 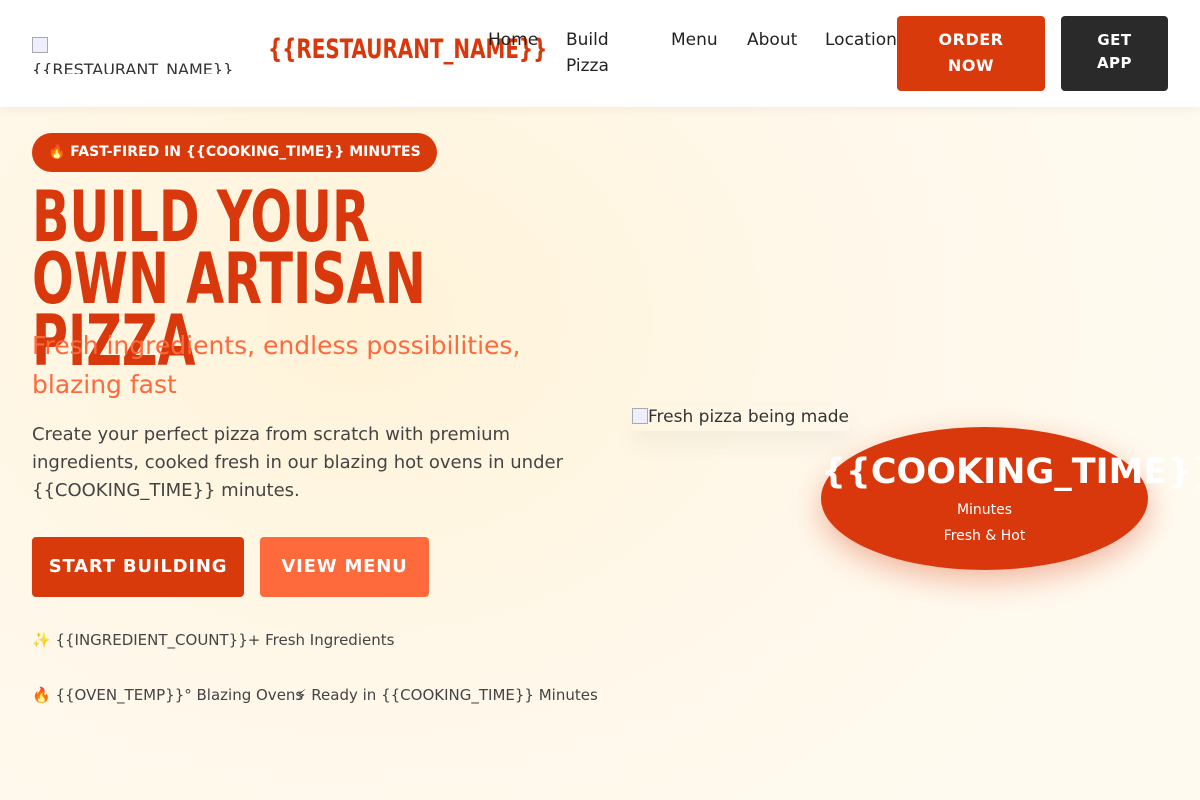 I want to click on cooking-time-badge: {{COOKING_TIME}} Minutes Fresh & Hot, so click(x=1010, y=498).